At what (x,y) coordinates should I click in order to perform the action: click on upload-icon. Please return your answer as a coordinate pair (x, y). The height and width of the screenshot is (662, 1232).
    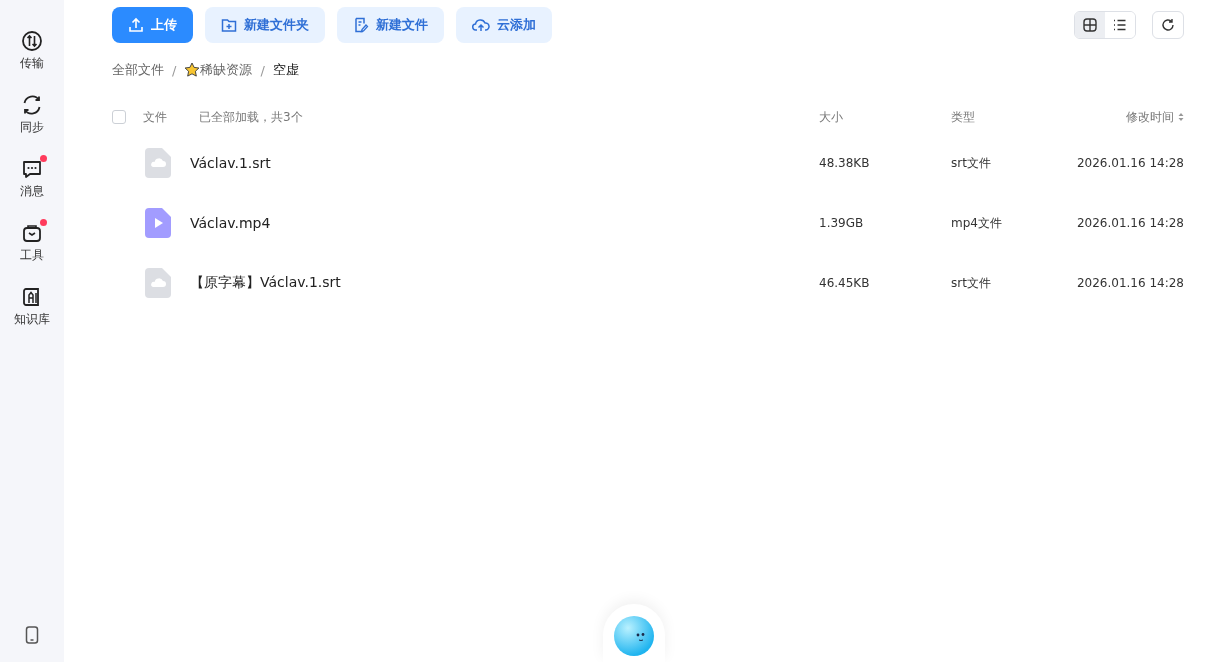
    Looking at the image, I should click on (136, 25).